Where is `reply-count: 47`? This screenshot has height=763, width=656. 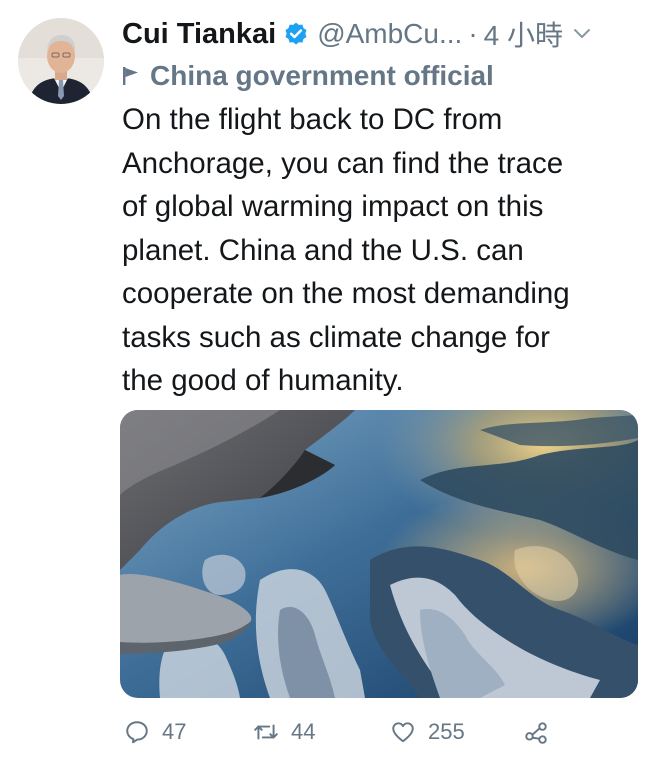 reply-count: 47 is located at coordinates (174, 731).